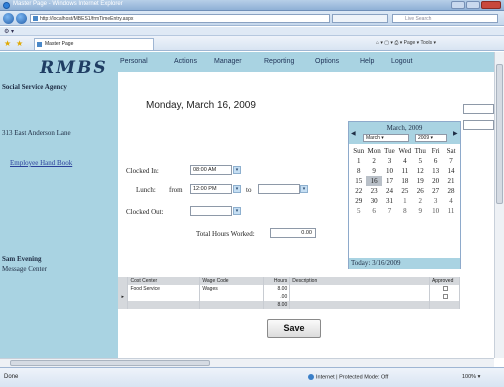 The width and height of the screenshot is (504, 387). What do you see at coordinates (435, 191) in the screenshot?
I see `calendar-day: 27` at bounding box center [435, 191].